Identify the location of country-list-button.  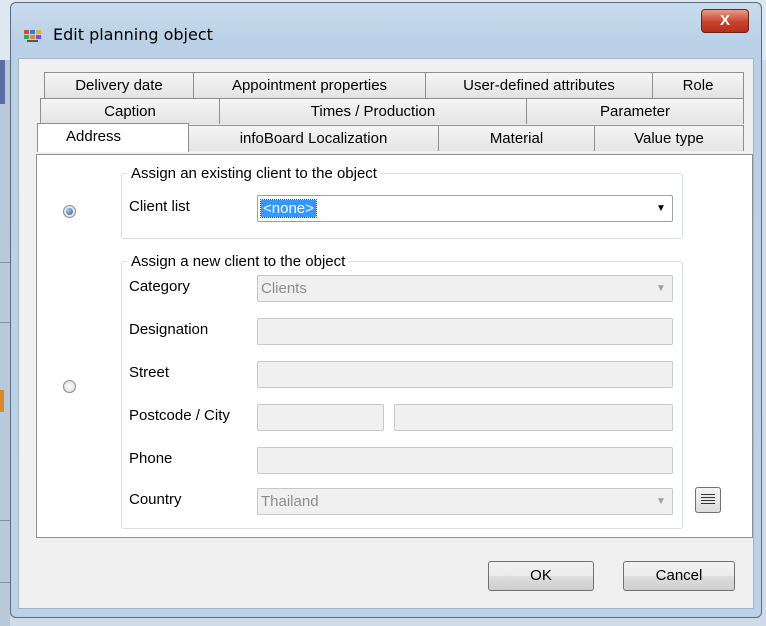
(708, 500).